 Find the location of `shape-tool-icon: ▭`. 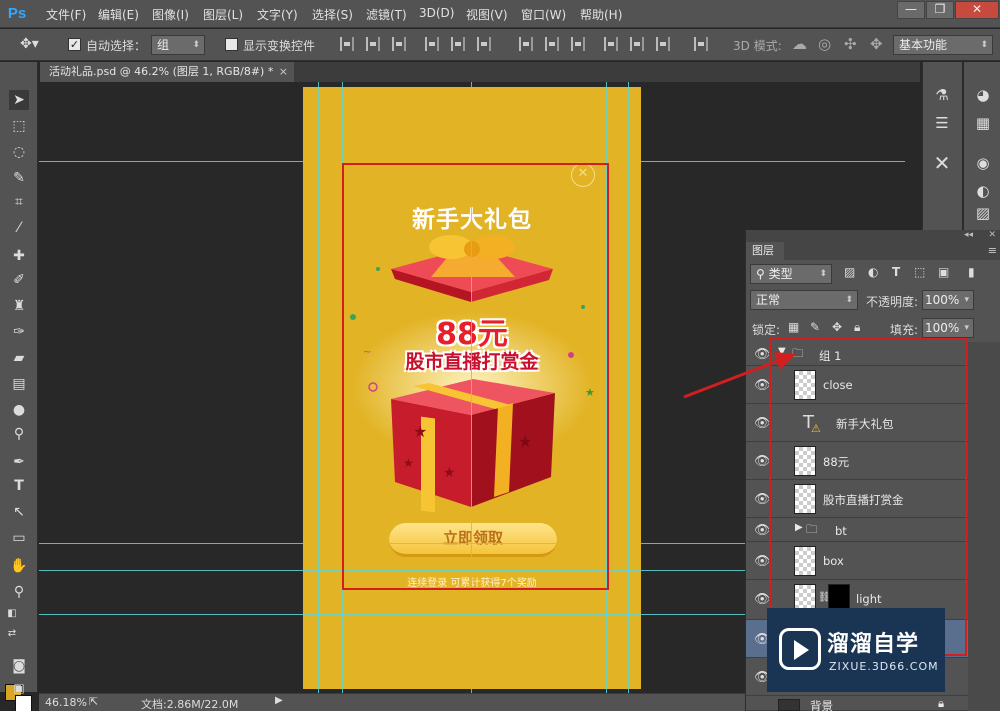

shape-tool-icon: ▭ is located at coordinates (19, 538).